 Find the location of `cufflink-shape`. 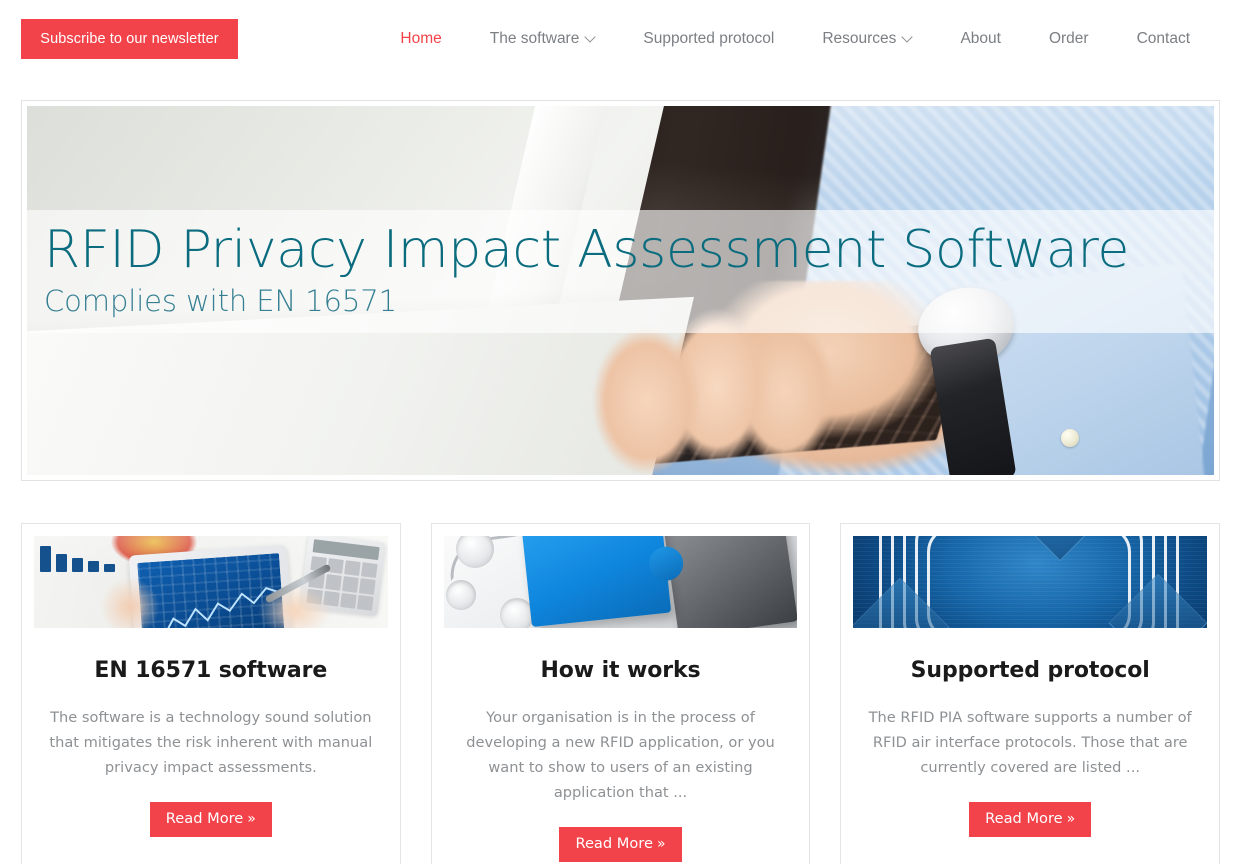

cufflink-shape is located at coordinates (1070, 438).